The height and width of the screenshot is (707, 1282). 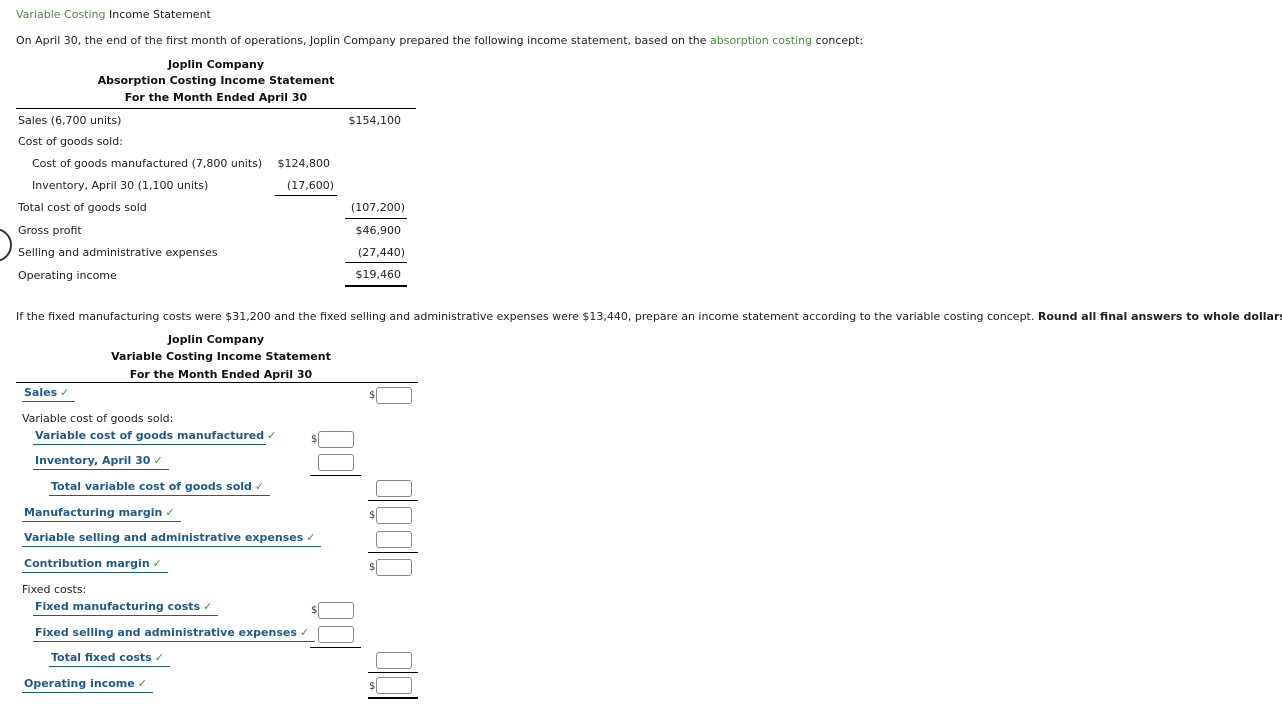 What do you see at coordinates (82, 207) in the screenshot?
I see `abs-row-label: Total cost of goods sold` at bounding box center [82, 207].